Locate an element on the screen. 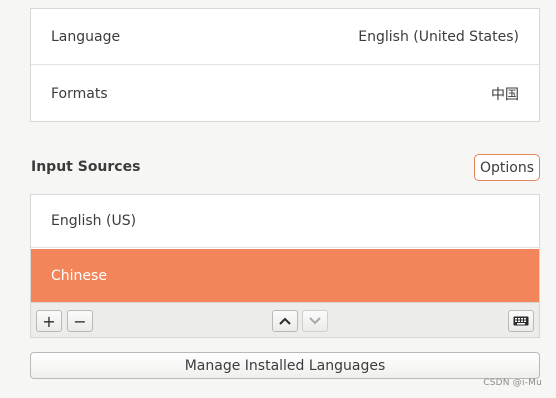 Image resolution: width=556 pixels, height=398 pixels. input-sources-toolbar: + − is located at coordinates (285, 319).